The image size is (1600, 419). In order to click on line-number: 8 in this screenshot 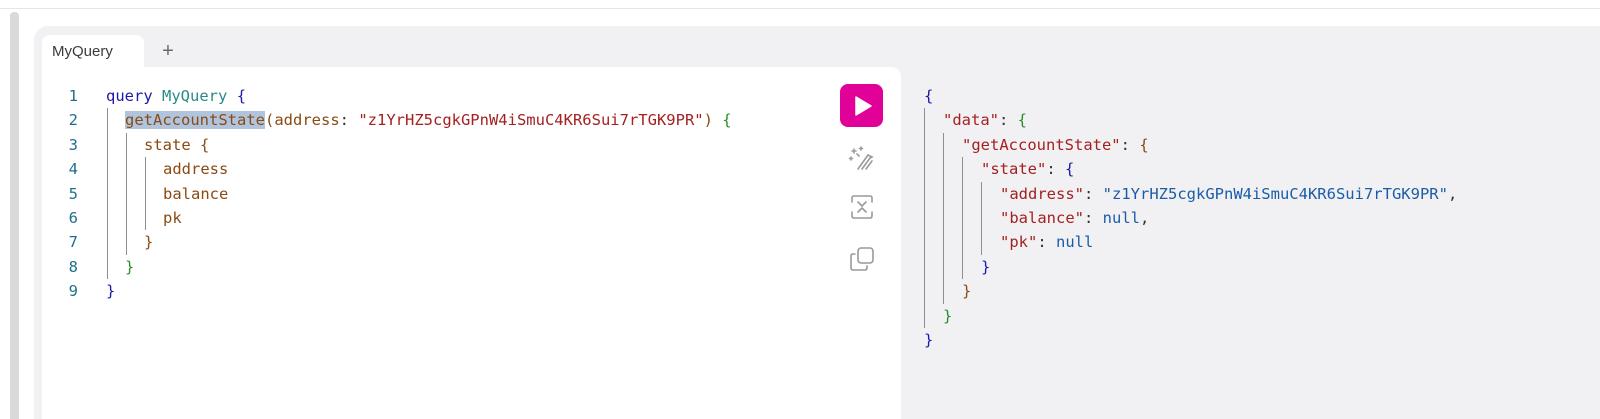, I will do `click(73, 267)`.